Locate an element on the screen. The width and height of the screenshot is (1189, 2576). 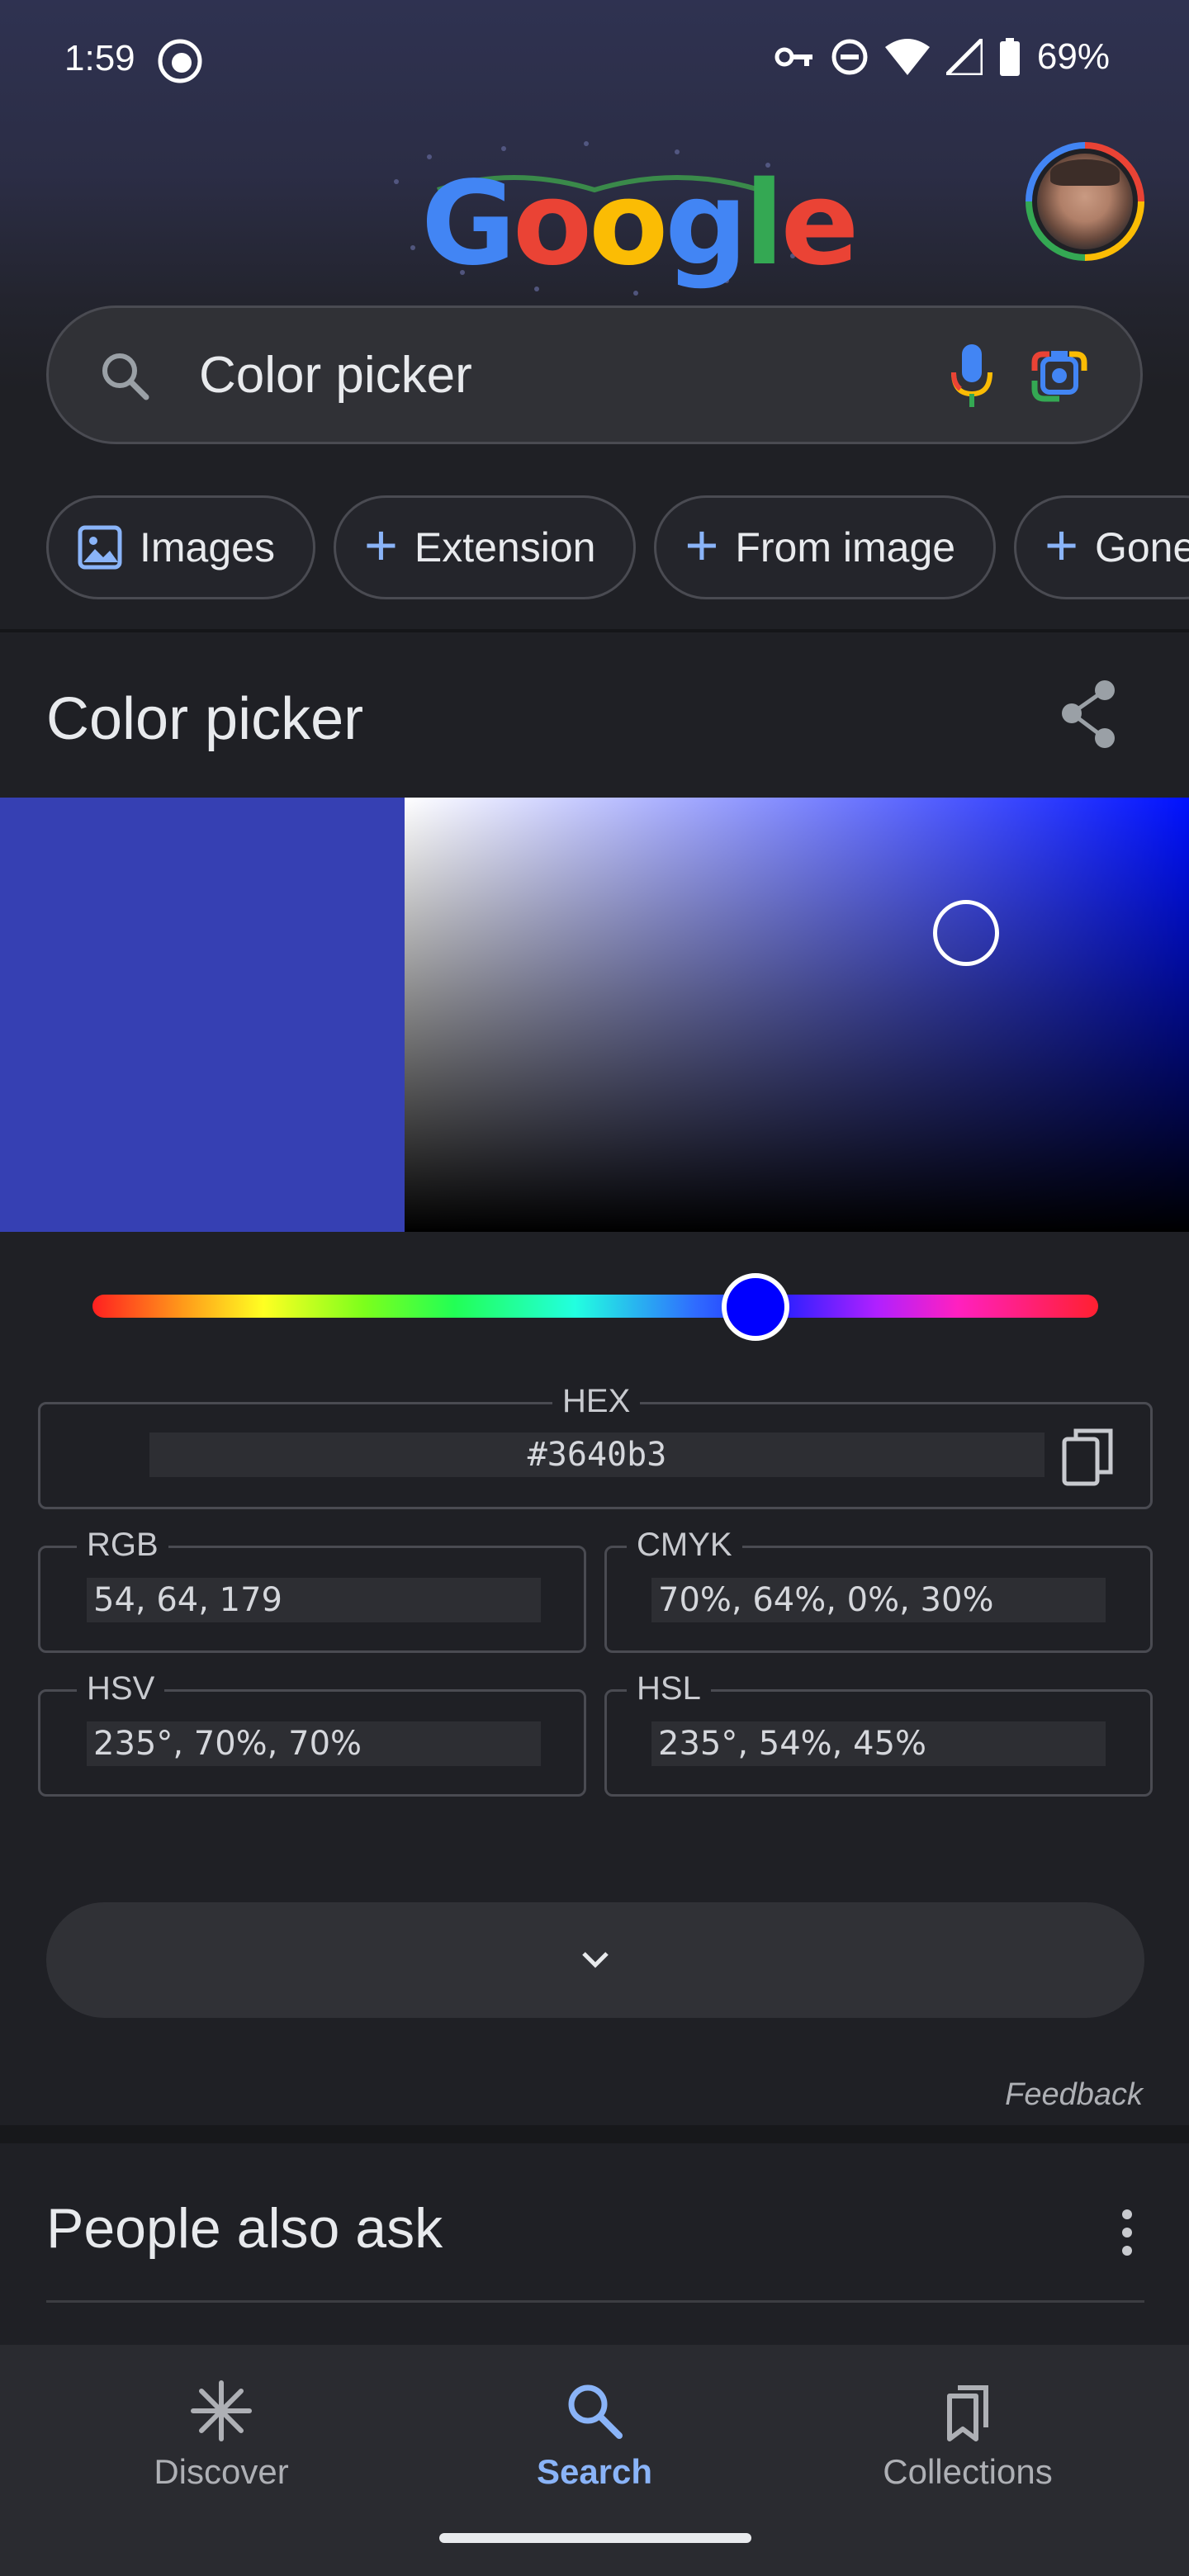
battery-percent: 69% is located at coordinates (1073, 56).